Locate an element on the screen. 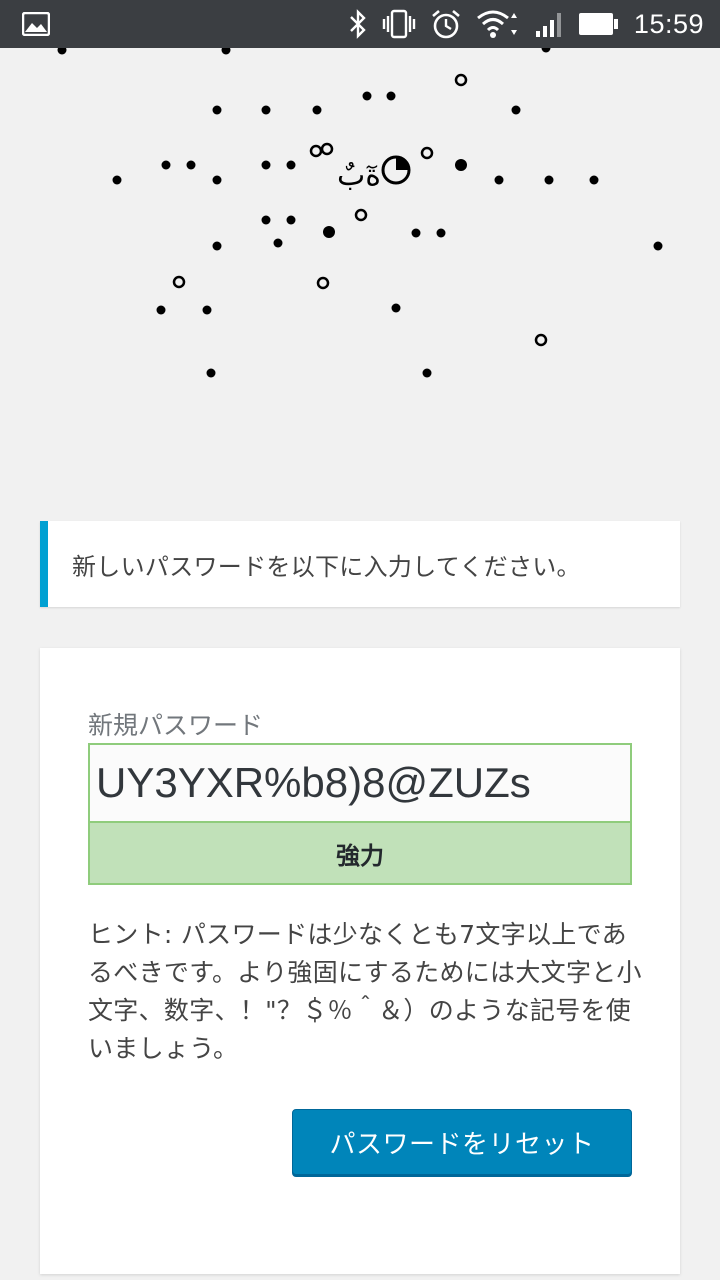  new-password-input: UY3YXR%b8)8@ZUZs is located at coordinates (360, 782).